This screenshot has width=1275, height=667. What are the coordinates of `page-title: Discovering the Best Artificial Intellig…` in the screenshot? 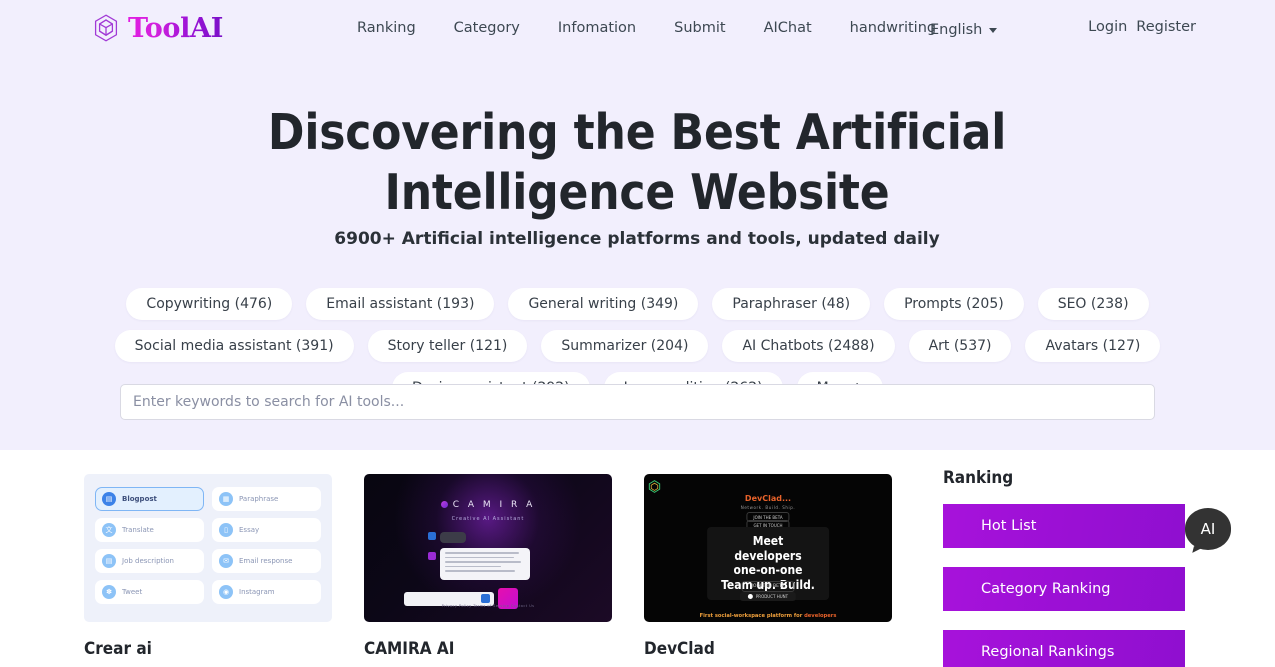 It's located at (637, 162).